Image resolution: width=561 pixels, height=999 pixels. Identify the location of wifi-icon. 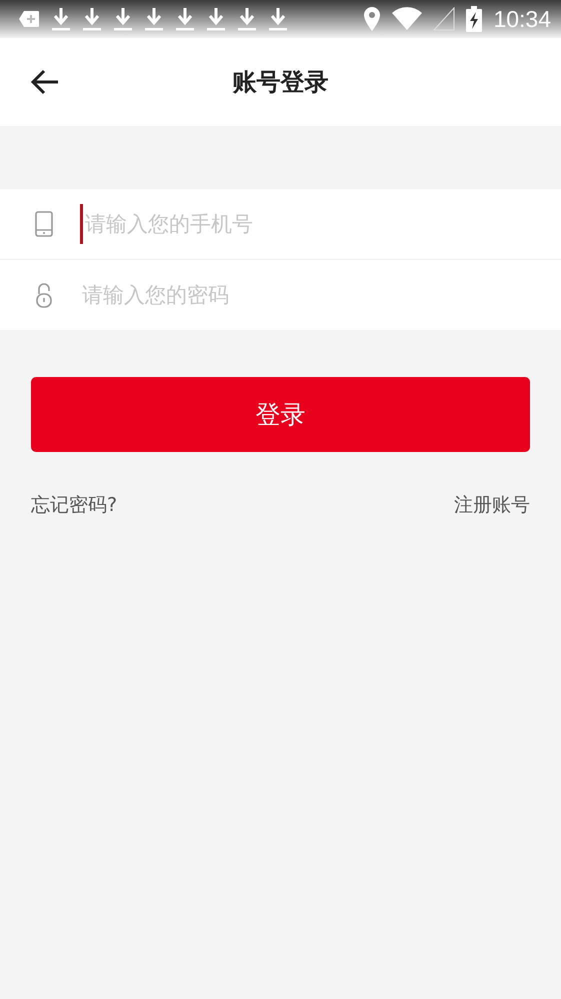
(407, 19).